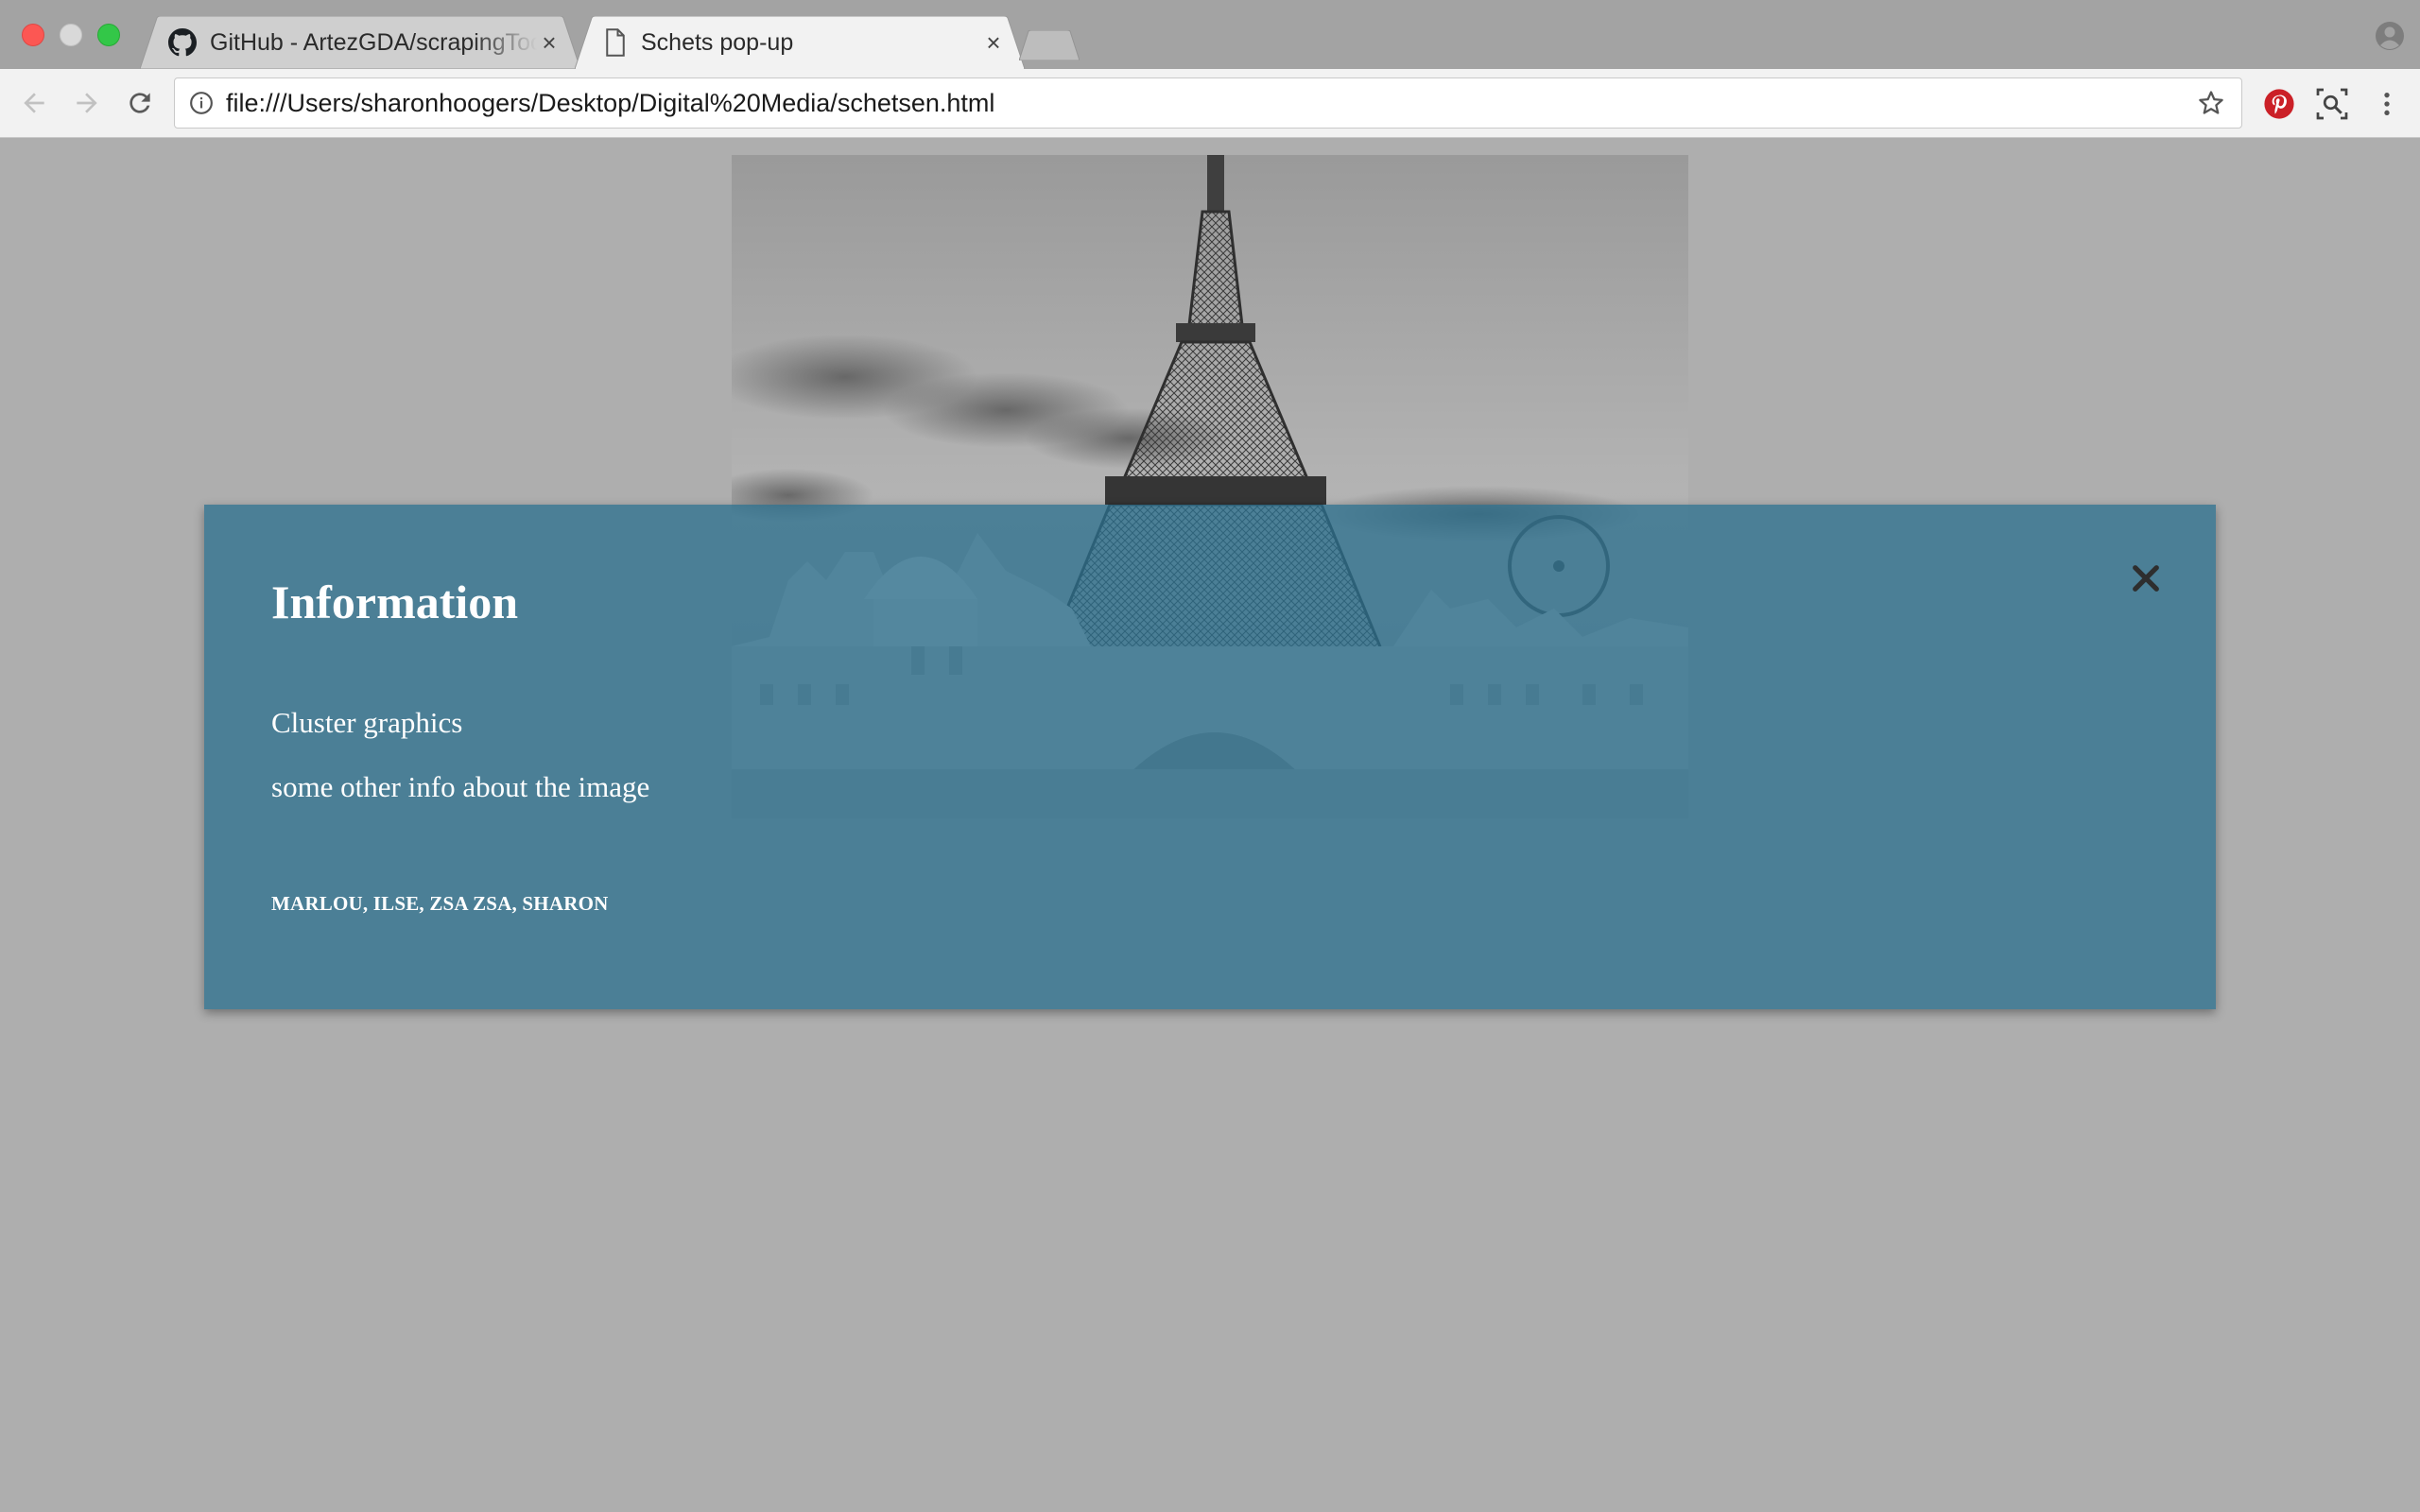 The height and width of the screenshot is (1512, 2420). Describe the element at coordinates (71, 35) in the screenshot. I see `window-minimize-button` at that location.